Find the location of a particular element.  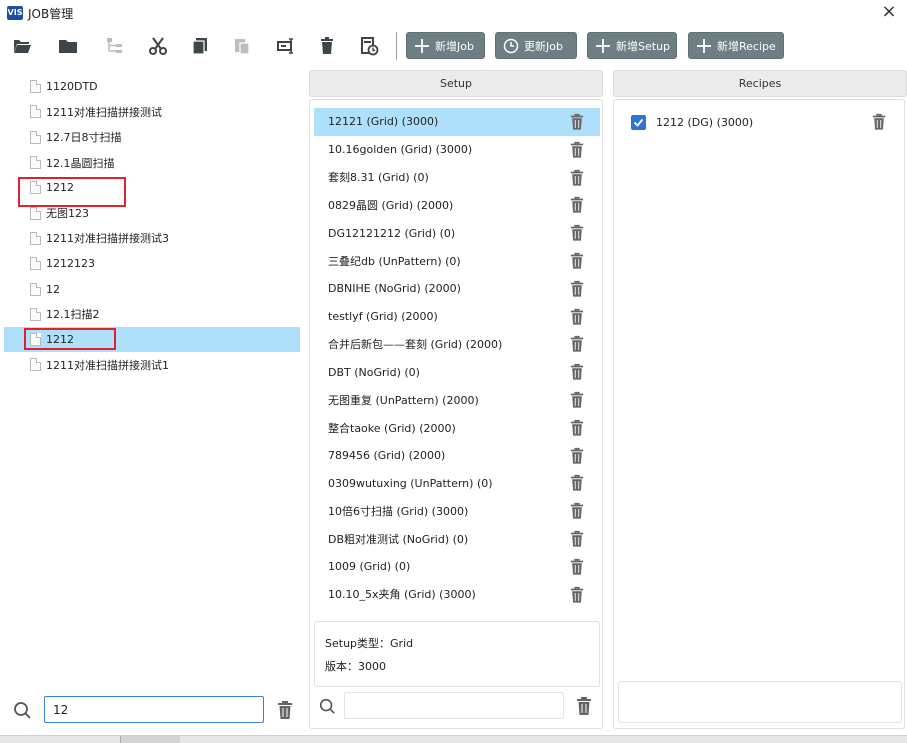

paste-icon is located at coordinates (242, 46).